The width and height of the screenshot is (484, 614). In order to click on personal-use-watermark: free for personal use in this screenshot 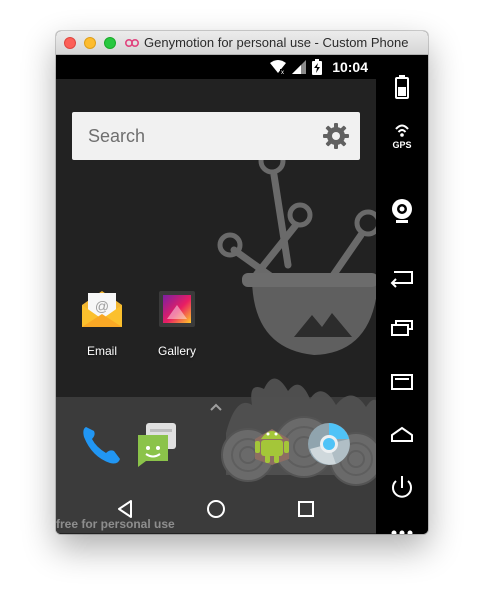, I will do `click(115, 524)`.